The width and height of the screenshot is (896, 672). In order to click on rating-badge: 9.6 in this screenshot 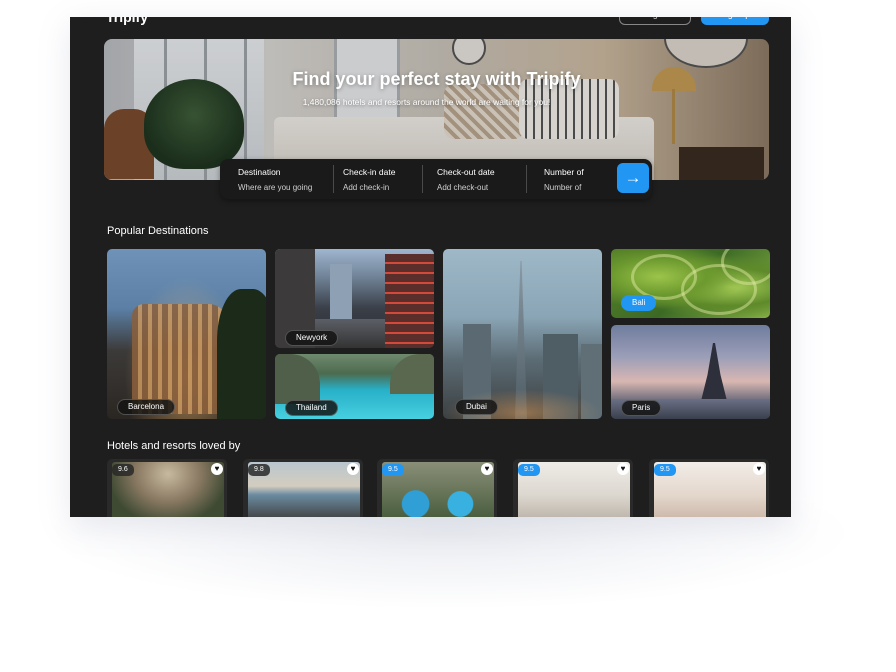, I will do `click(123, 470)`.